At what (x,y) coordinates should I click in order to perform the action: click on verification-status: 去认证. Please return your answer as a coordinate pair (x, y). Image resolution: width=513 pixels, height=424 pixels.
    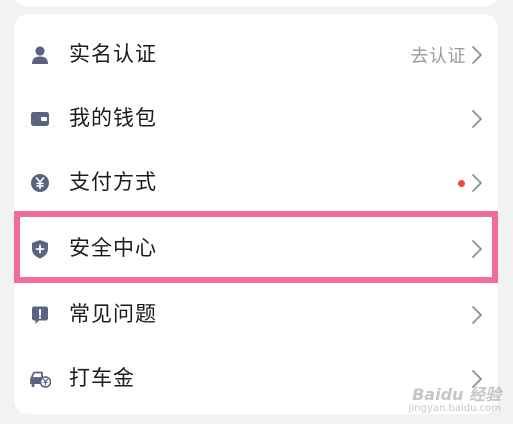
    Looking at the image, I should click on (438, 56).